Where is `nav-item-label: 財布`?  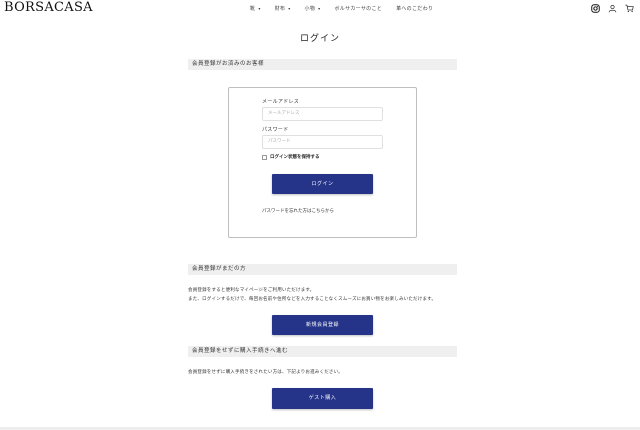
nav-item-label: 財布 is located at coordinates (280, 9).